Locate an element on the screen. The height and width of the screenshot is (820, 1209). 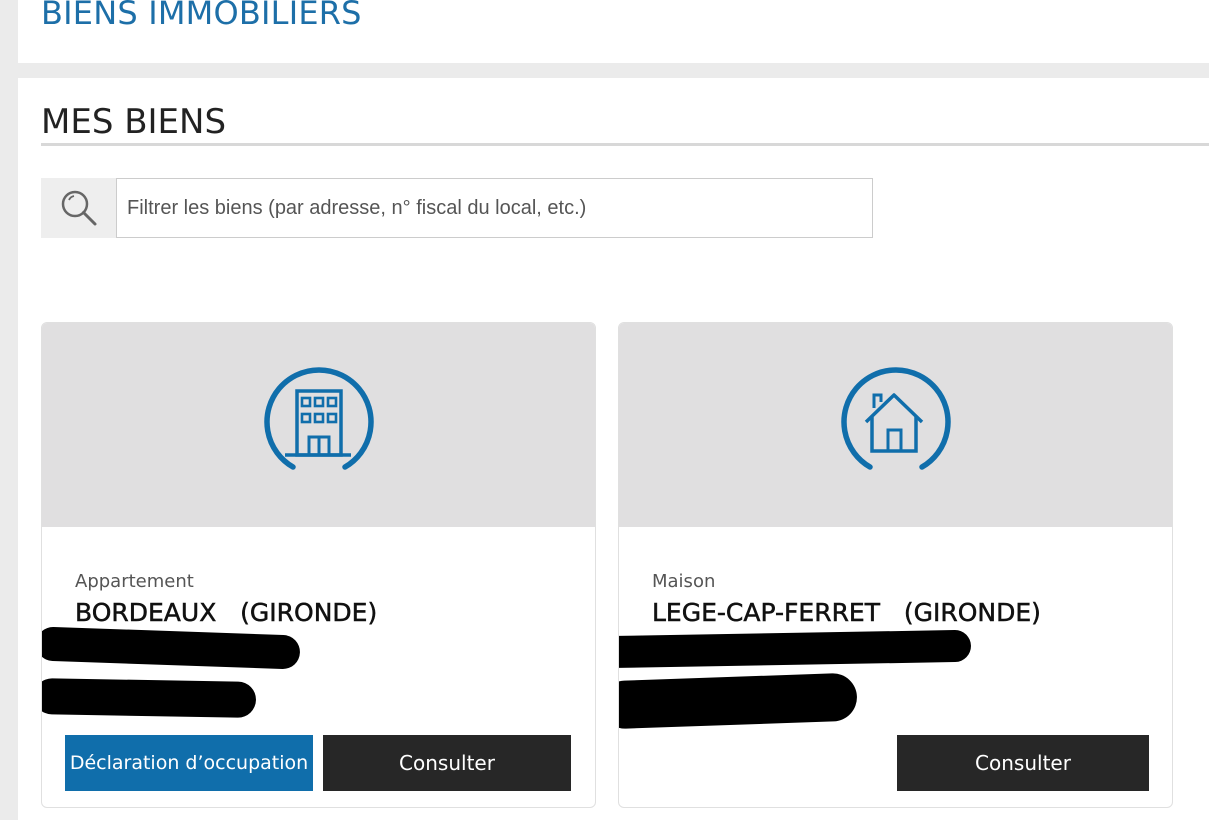
search-input is located at coordinates (494, 208).